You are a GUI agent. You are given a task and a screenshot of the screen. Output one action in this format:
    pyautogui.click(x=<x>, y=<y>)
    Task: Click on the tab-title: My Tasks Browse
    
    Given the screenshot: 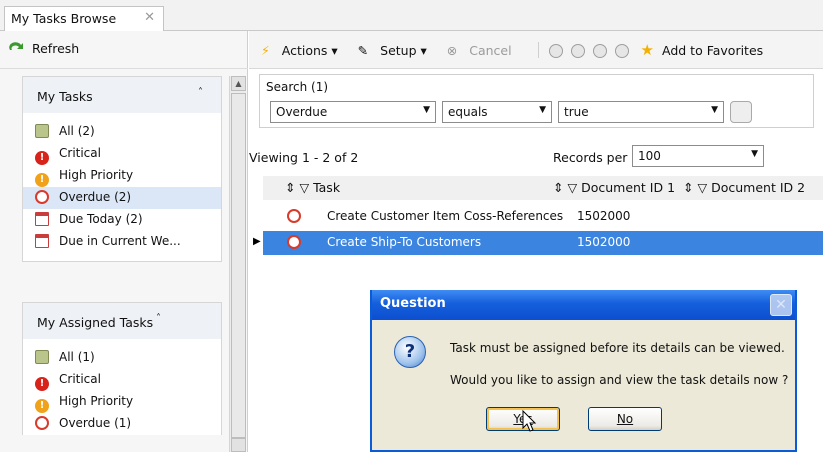 What is the action you would take?
    pyautogui.click(x=64, y=18)
    